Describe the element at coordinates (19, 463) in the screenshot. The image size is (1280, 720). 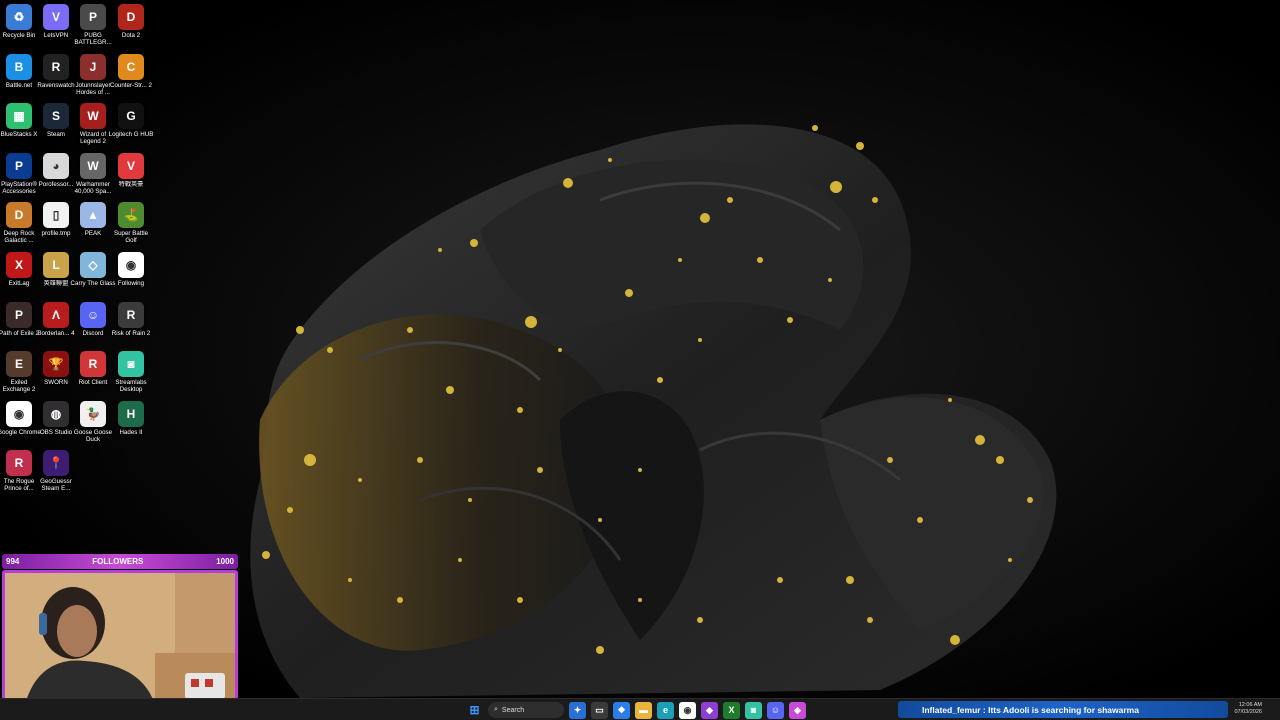
I see `rogue-prince-icon: R` at that location.